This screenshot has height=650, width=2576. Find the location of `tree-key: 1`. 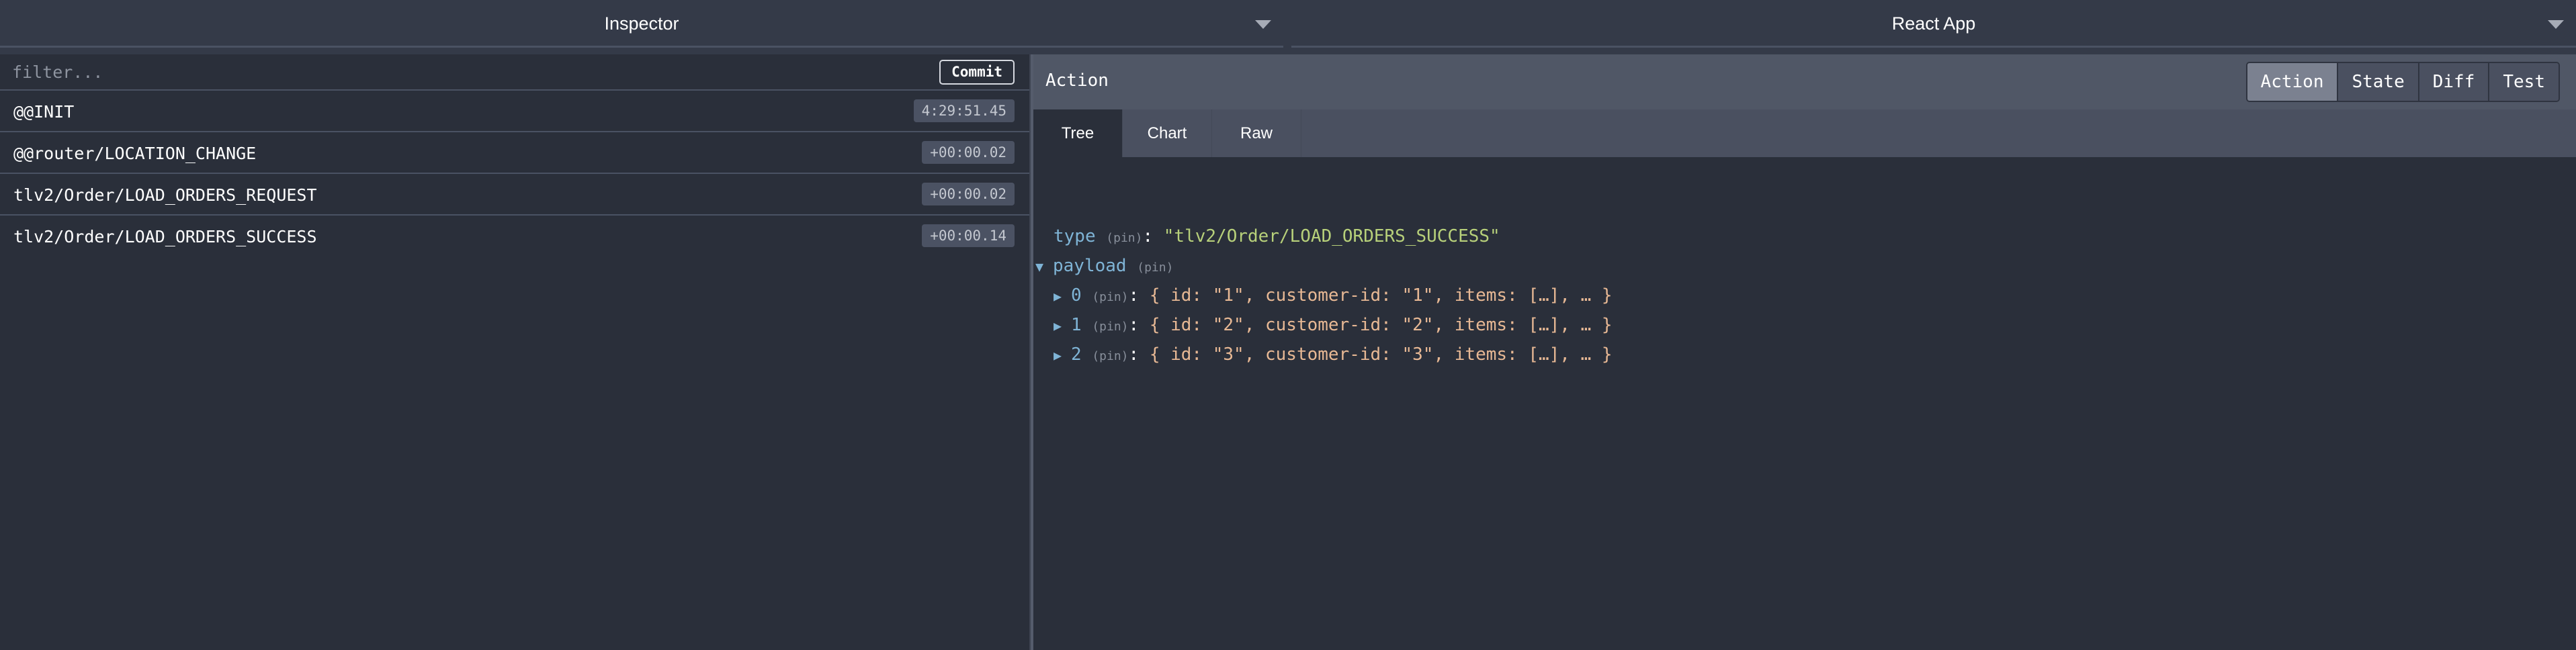

tree-key: 1 is located at coordinates (1076, 325).